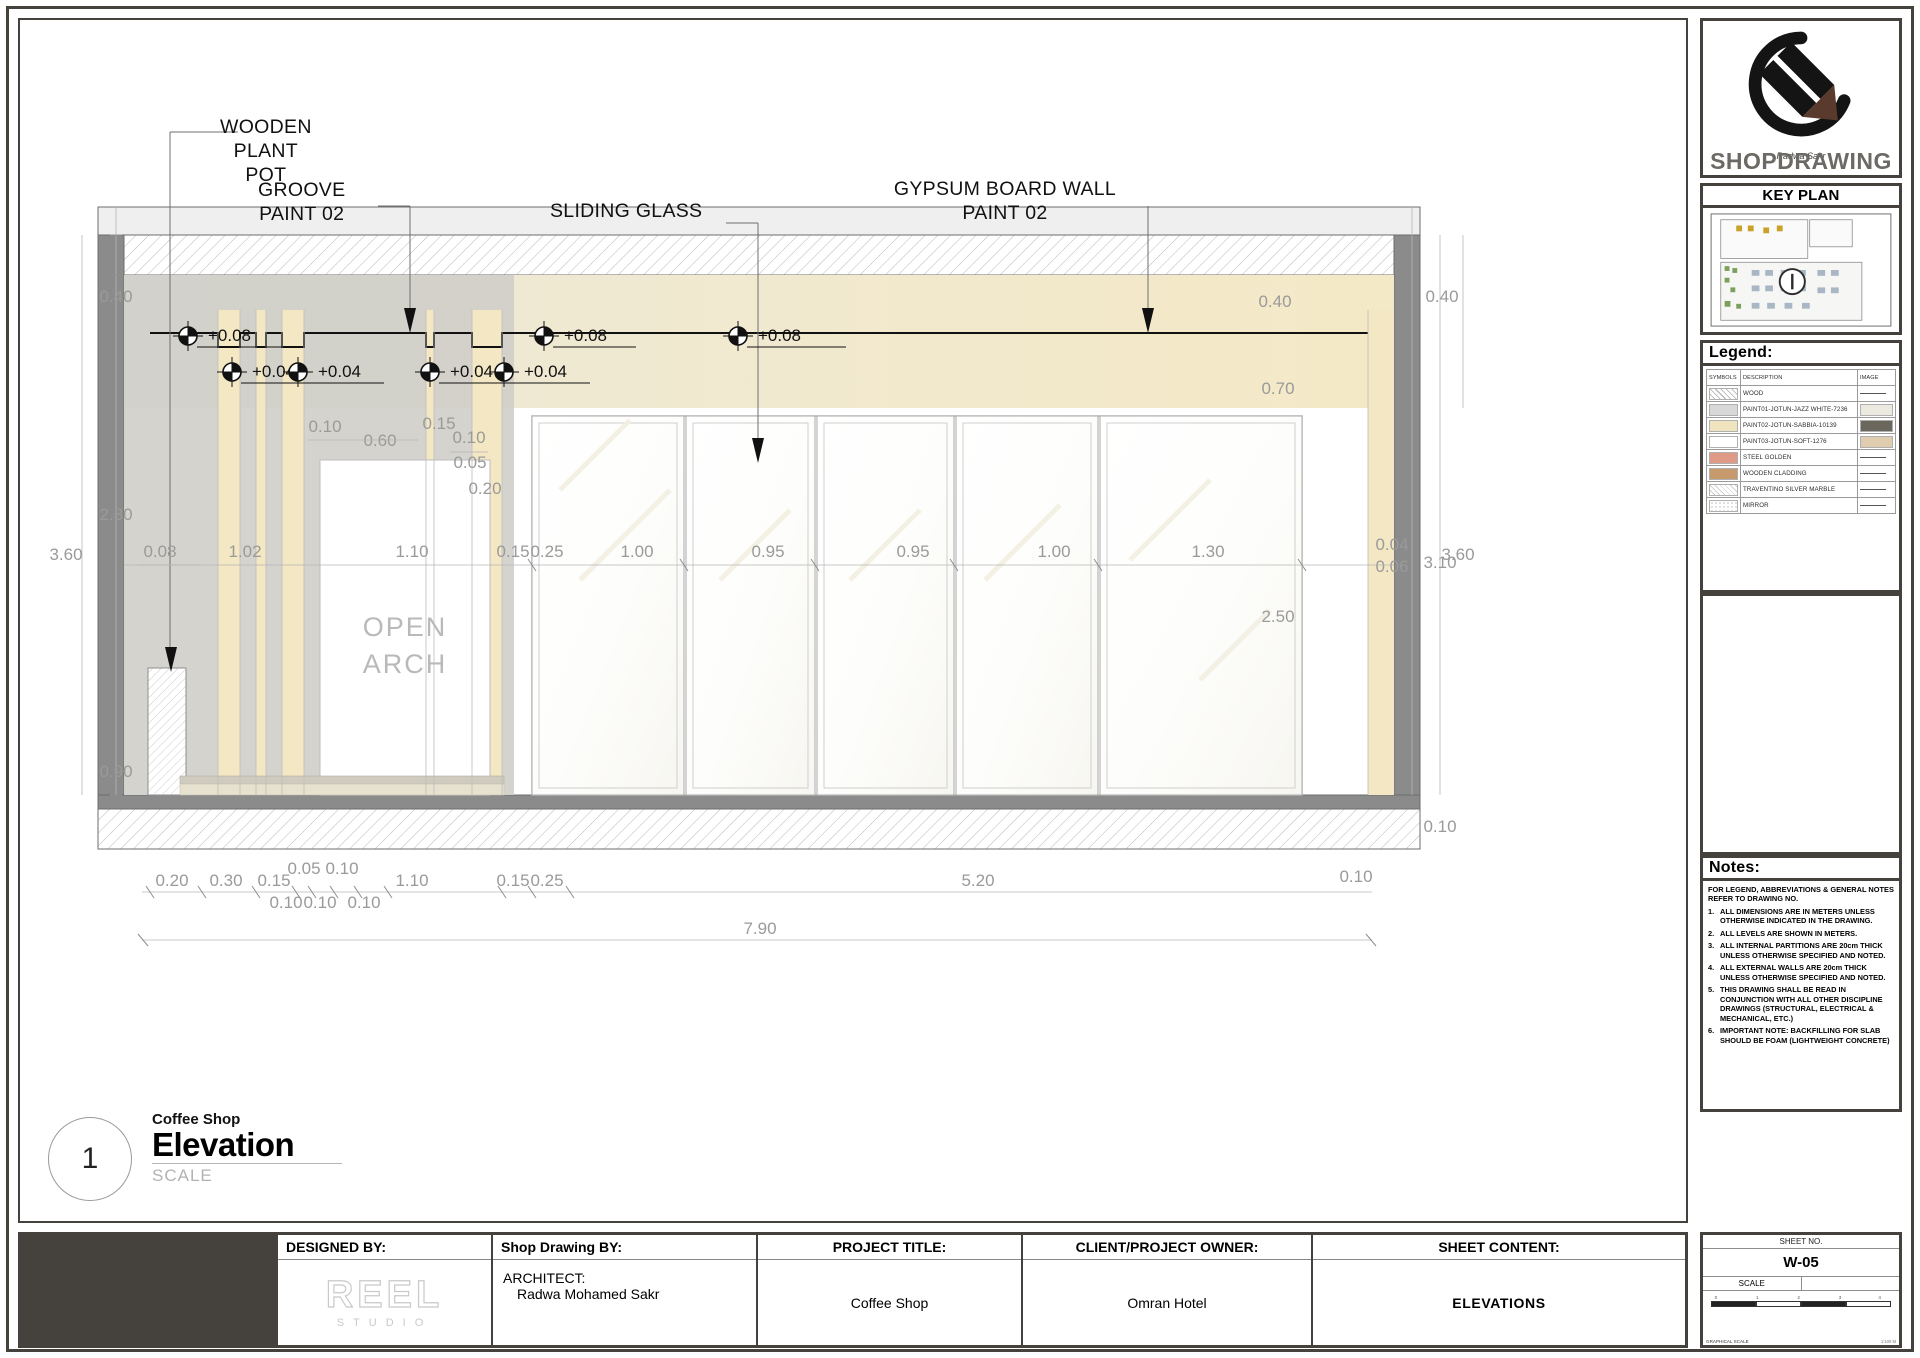  What do you see at coordinates (889, 1247) in the screenshot?
I see `project-title-label: PROJECT TITLE:` at bounding box center [889, 1247].